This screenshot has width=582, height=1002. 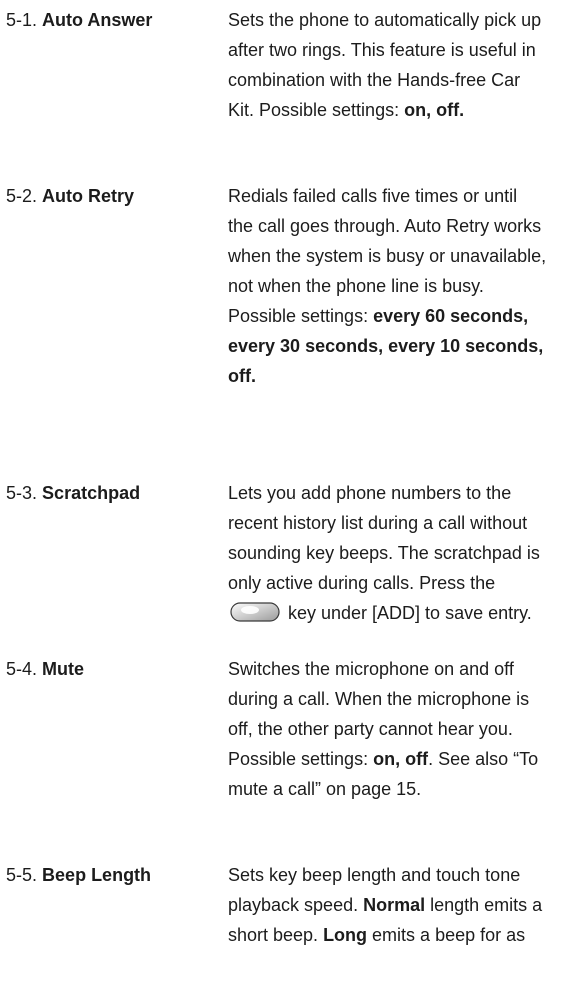 I want to click on entry-number-label: 5-3. Scratchpad, so click(x=73, y=493).